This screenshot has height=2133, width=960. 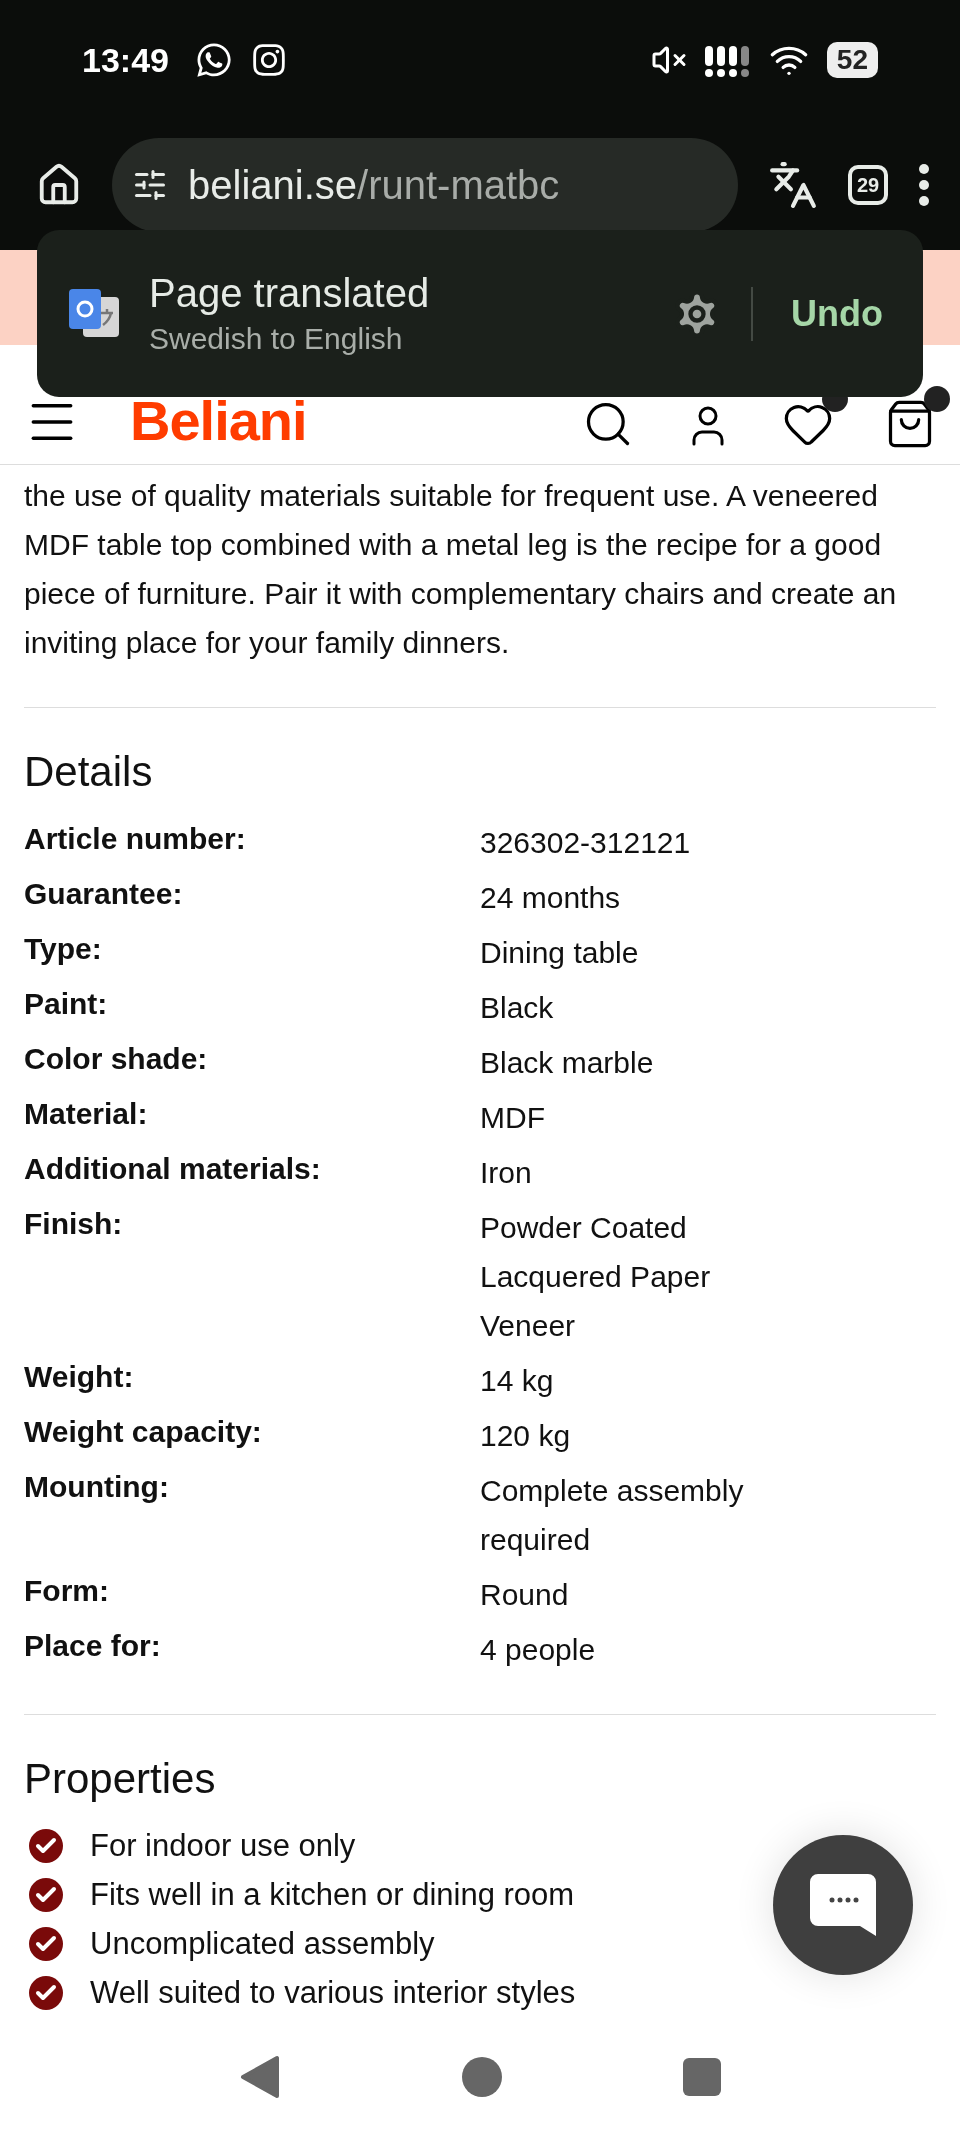 What do you see at coordinates (219, 421) in the screenshot?
I see `site-logo: Beliani` at bounding box center [219, 421].